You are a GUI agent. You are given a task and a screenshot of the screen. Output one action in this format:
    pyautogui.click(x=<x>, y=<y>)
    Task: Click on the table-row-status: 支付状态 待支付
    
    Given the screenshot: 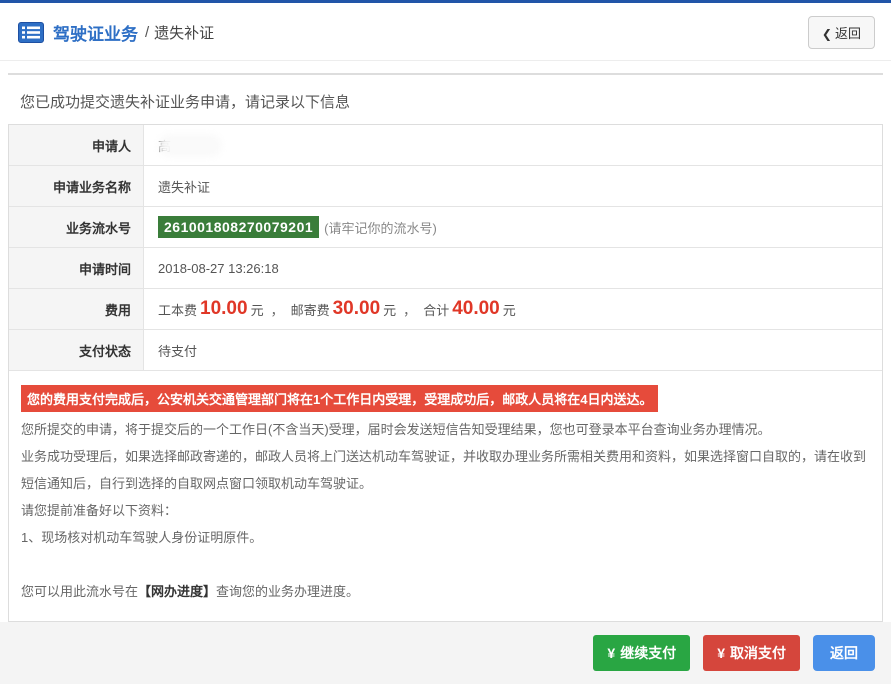 What is the action you would take?
    pyautogui.click(x=445, y=350)
    